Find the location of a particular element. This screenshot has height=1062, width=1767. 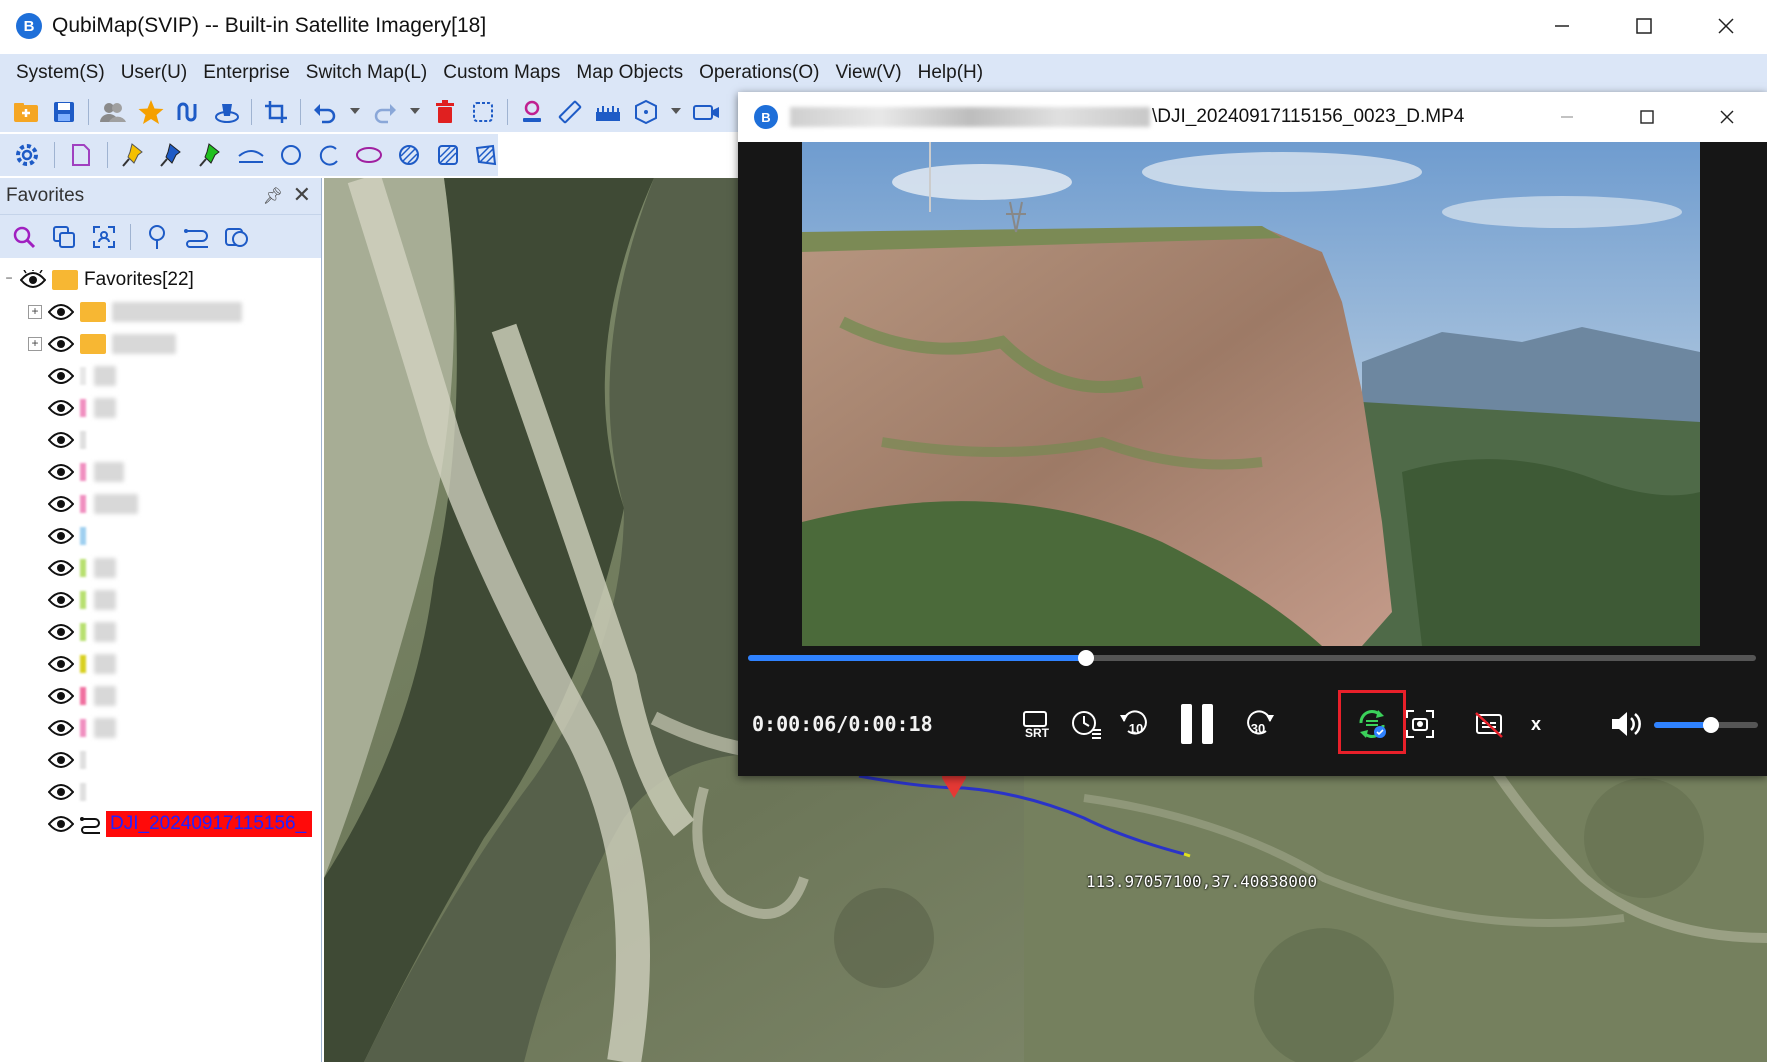

arc-icon is located at coordinates (251, 155).